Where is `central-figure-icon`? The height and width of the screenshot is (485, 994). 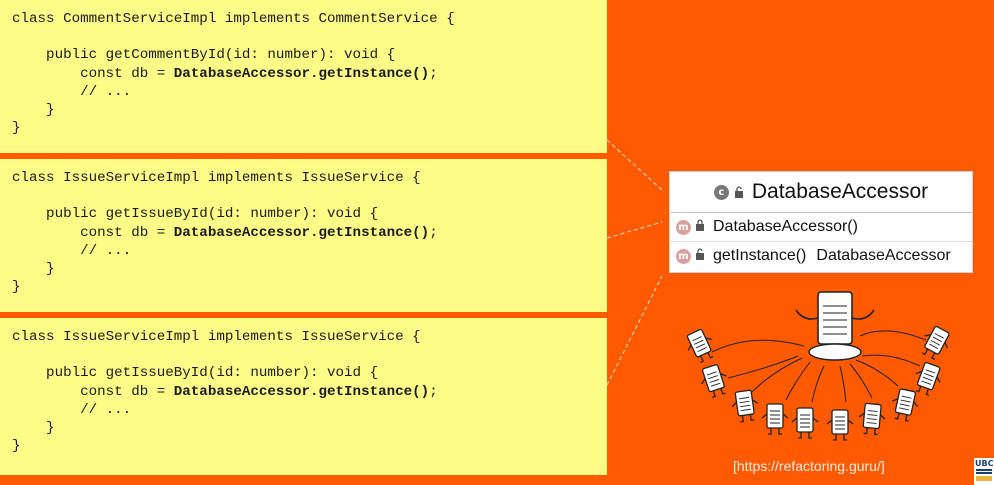 central-figure-icon is located at coordinates (835, 326).